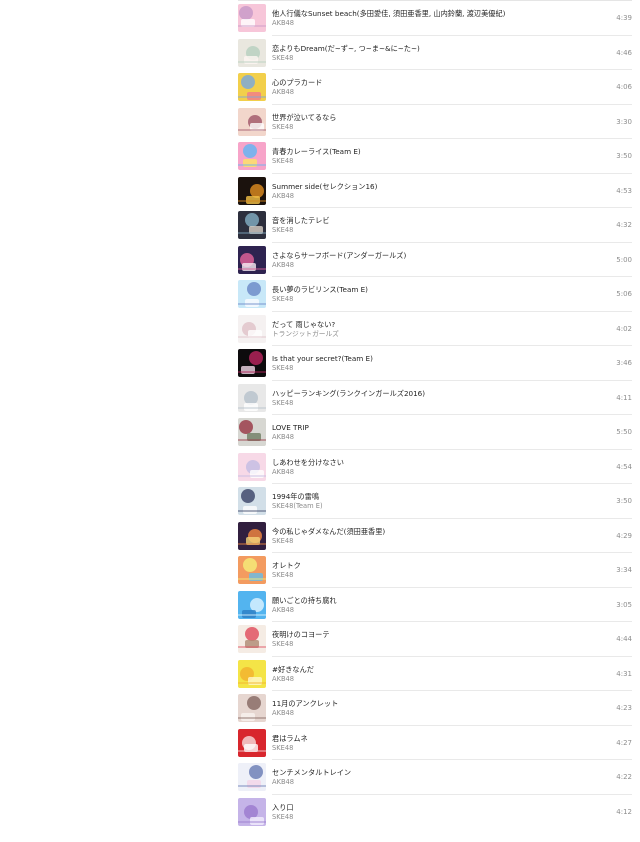  I want to click on track-row: センチメンタルトレイン AKB48 4:22, so click(320, 777).